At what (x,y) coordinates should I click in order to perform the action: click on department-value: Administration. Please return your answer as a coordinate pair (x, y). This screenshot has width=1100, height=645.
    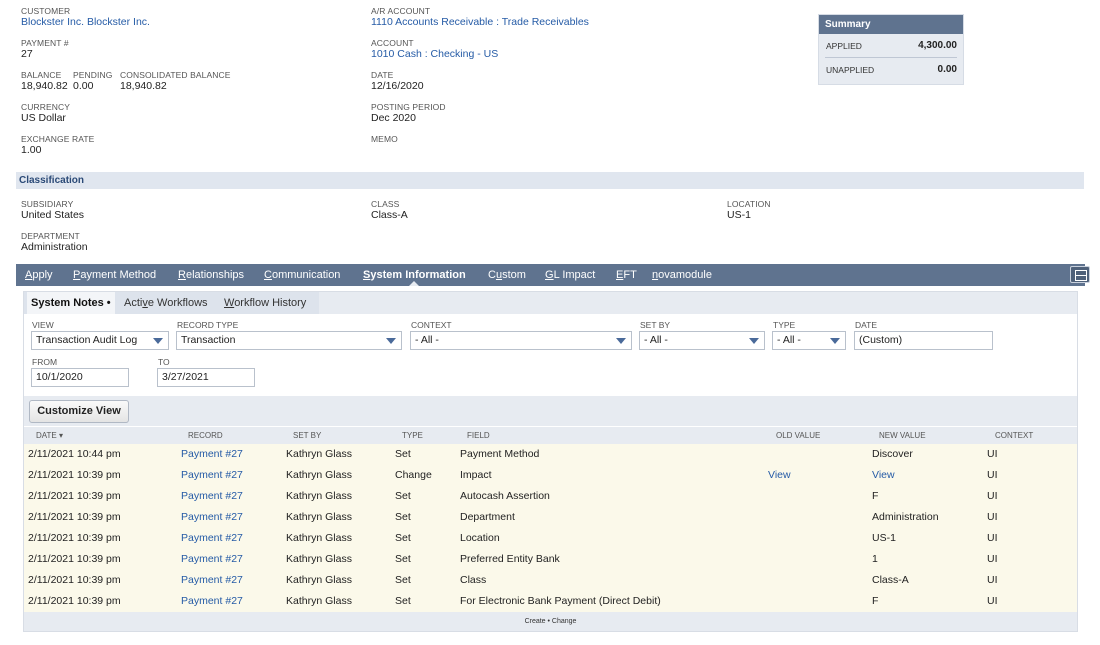
    Looking at the image, I should click on (54, 247).